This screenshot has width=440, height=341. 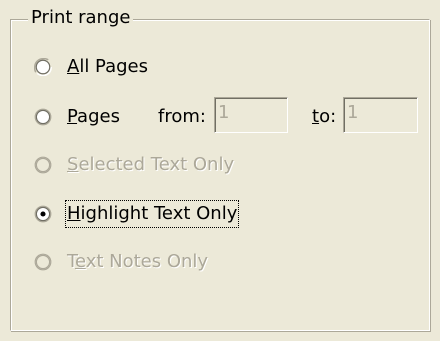 What do you see at coordinates (151, 164) in the screenshot?
I see `selected-text-only-label: Selected Text Only` at bounding box center [151, 164].